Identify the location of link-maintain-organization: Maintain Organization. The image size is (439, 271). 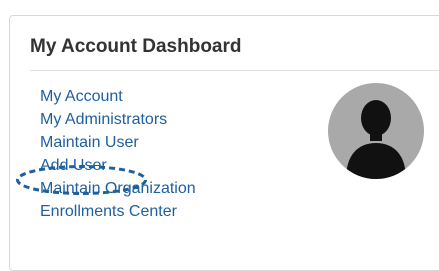
(118, 188).